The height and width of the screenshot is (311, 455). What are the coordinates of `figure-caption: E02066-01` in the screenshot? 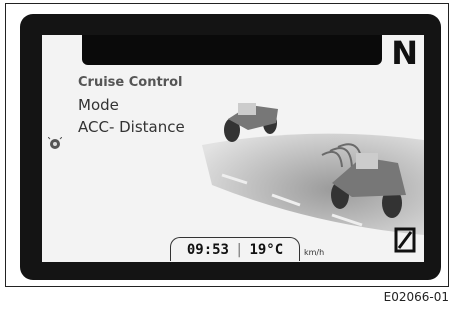 It's located at (416, 297).